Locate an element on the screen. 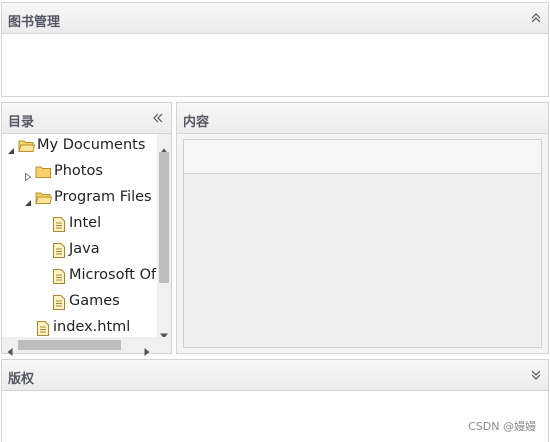  center-panel-title: 内容 is located at coordinates (196, 122).